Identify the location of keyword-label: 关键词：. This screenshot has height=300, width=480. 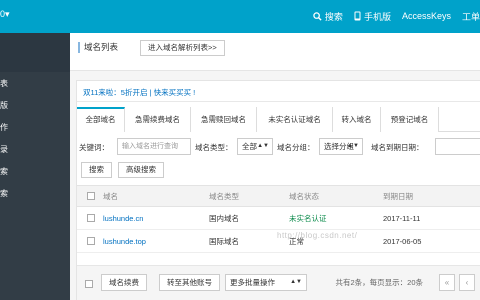
(94, 147).